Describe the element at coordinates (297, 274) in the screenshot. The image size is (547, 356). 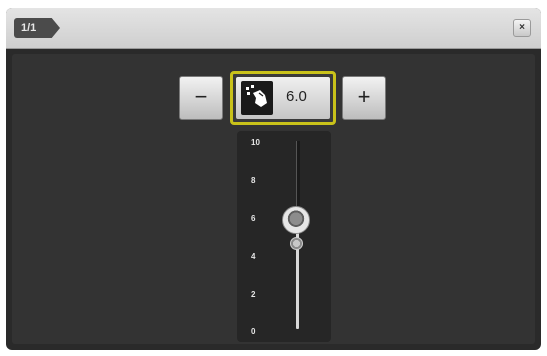
I see `slider-track-filled` at that location.